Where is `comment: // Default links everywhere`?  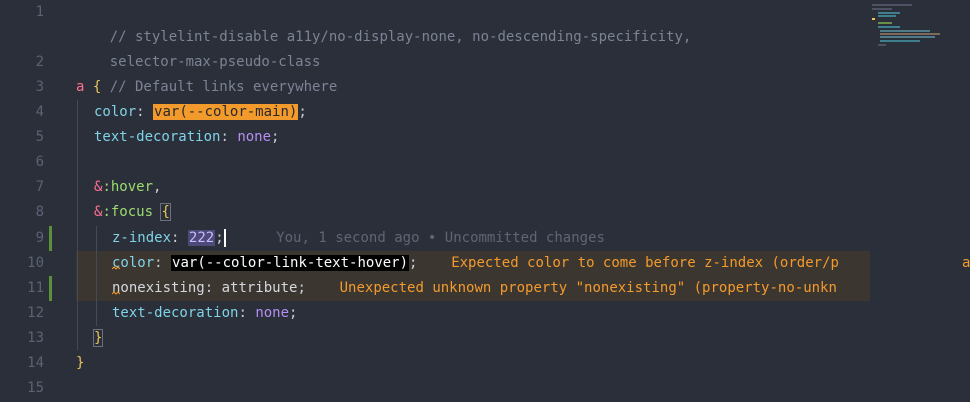
comment: // Default links everywhere is located at coordinates (223, 87).